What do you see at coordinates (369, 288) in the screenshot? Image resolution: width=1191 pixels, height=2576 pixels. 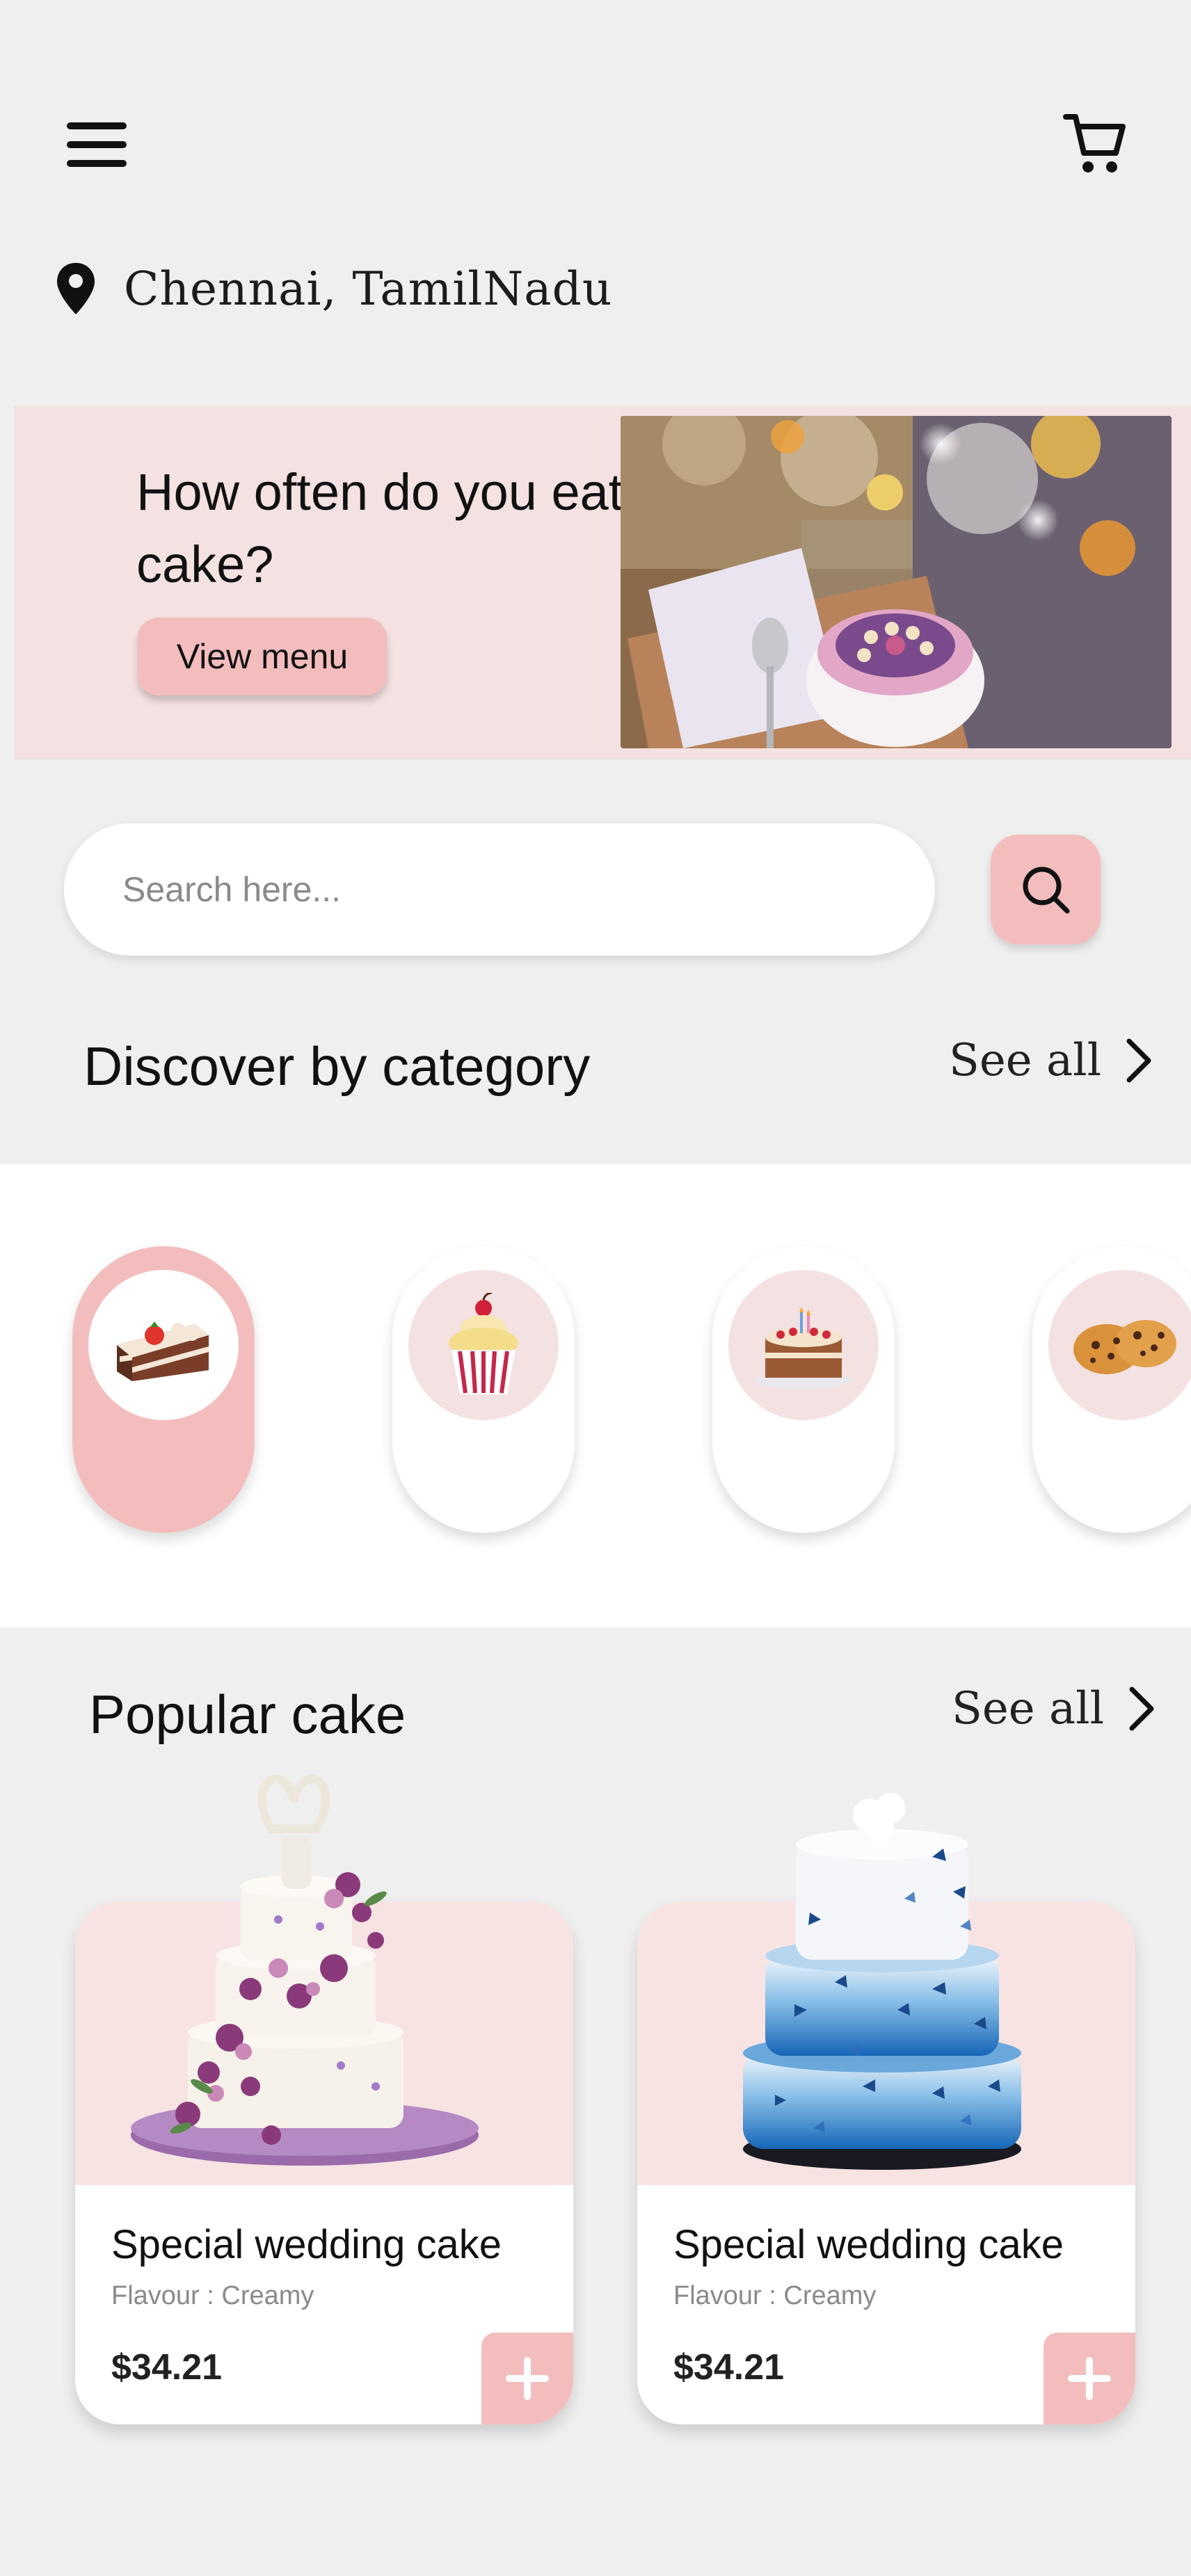 I see `location-label: Chennai, TamilNadu` at bounding box center [369, 288].